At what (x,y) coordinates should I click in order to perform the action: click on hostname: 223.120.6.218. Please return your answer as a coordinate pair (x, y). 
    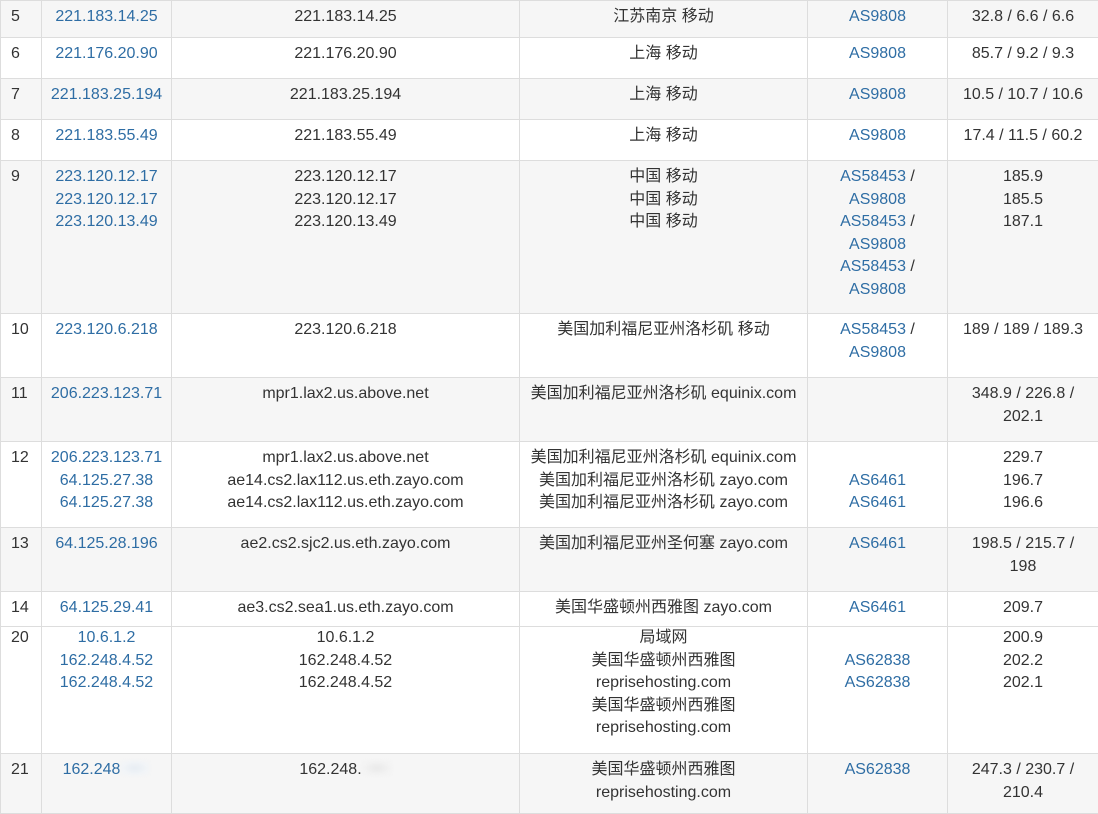
    Looking at the image, I should click on (346, 346).